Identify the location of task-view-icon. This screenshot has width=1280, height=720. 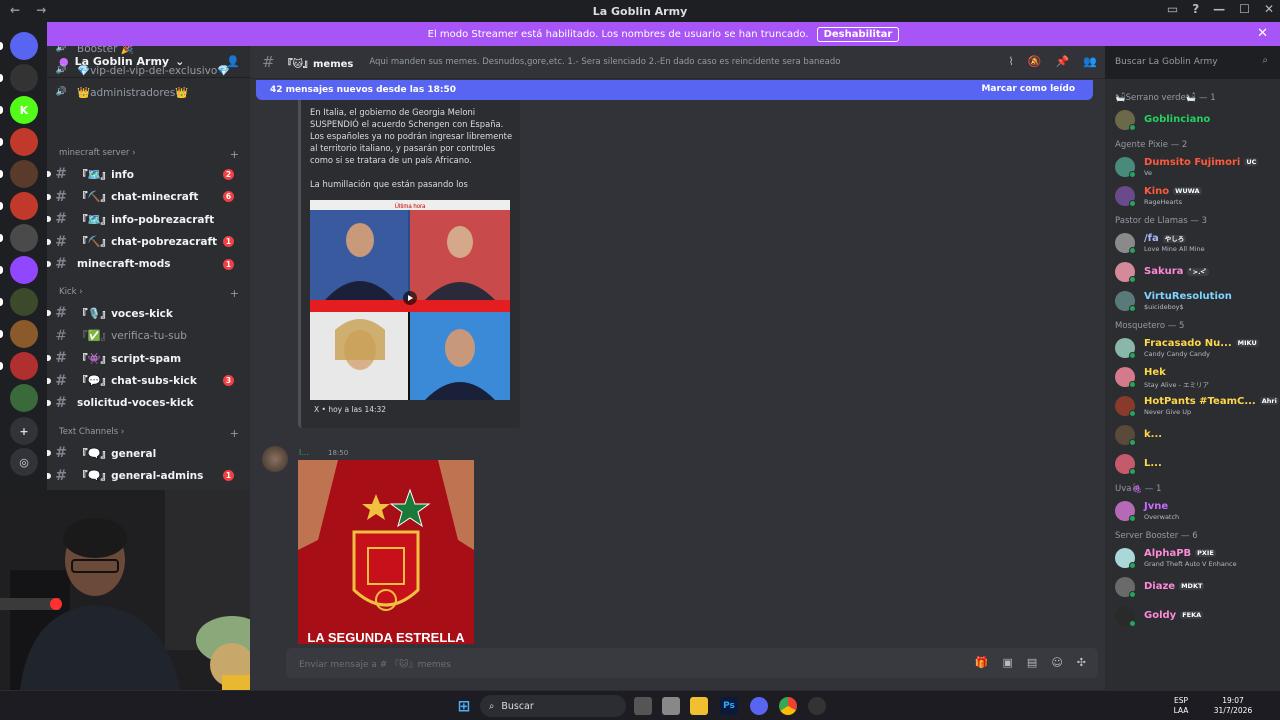
(643, 706).